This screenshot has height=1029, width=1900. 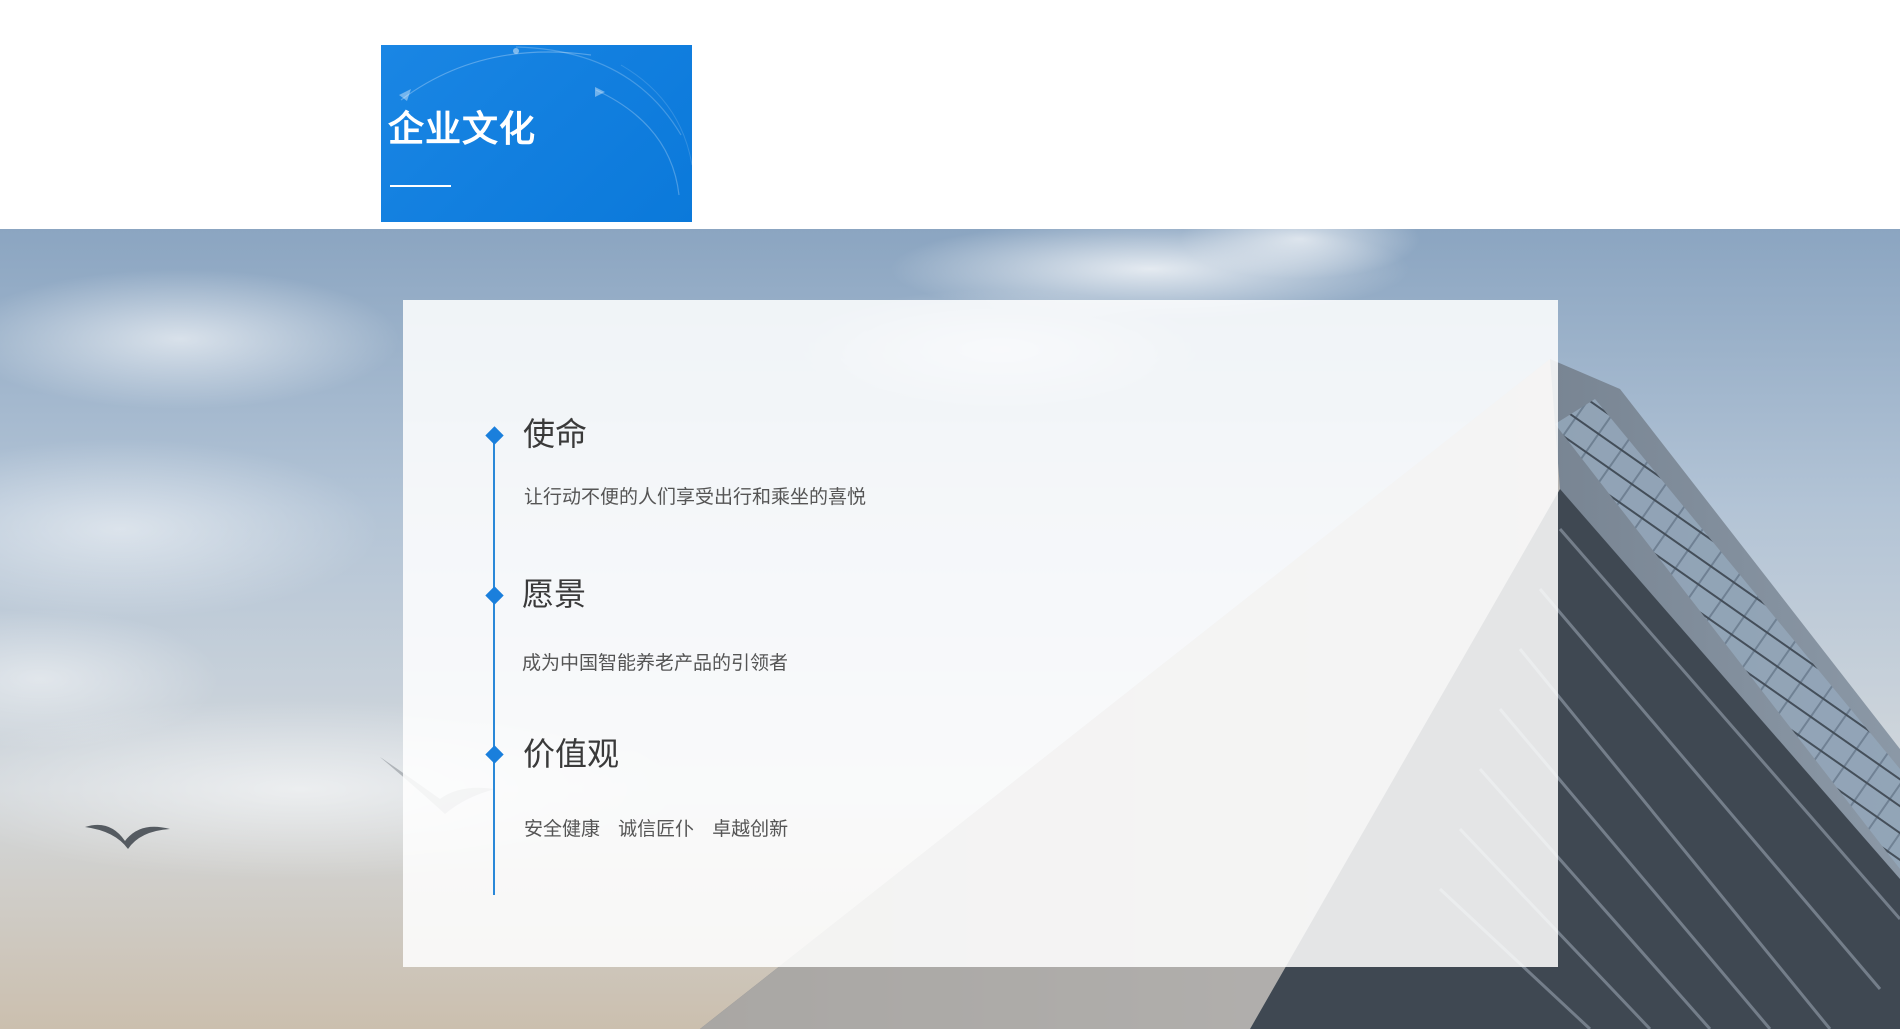 I want to click on page-title: 企业文化, so click(x=462, y=129).